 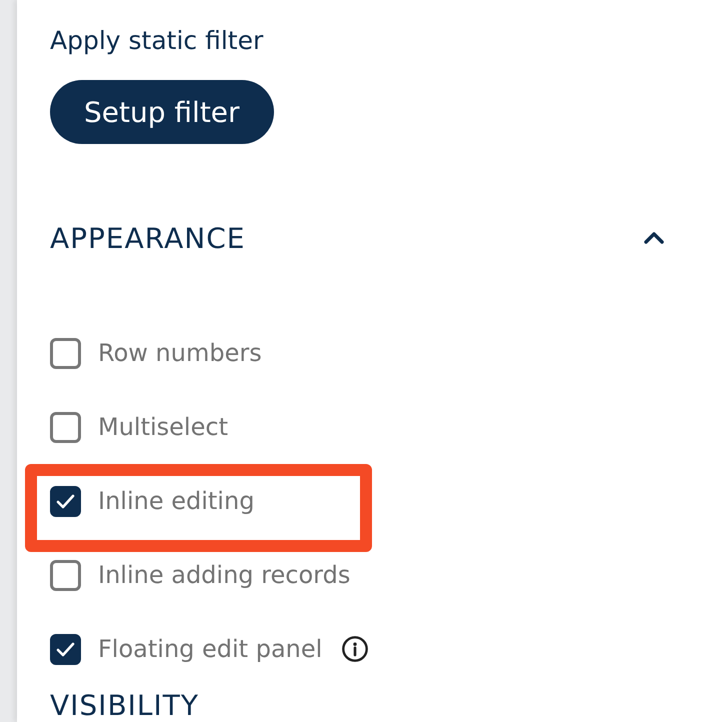 What do you see at coordinates (157, 41) in the screenshot?
I see `filter-label: Apply static filter` at bounding box center [157, 41].